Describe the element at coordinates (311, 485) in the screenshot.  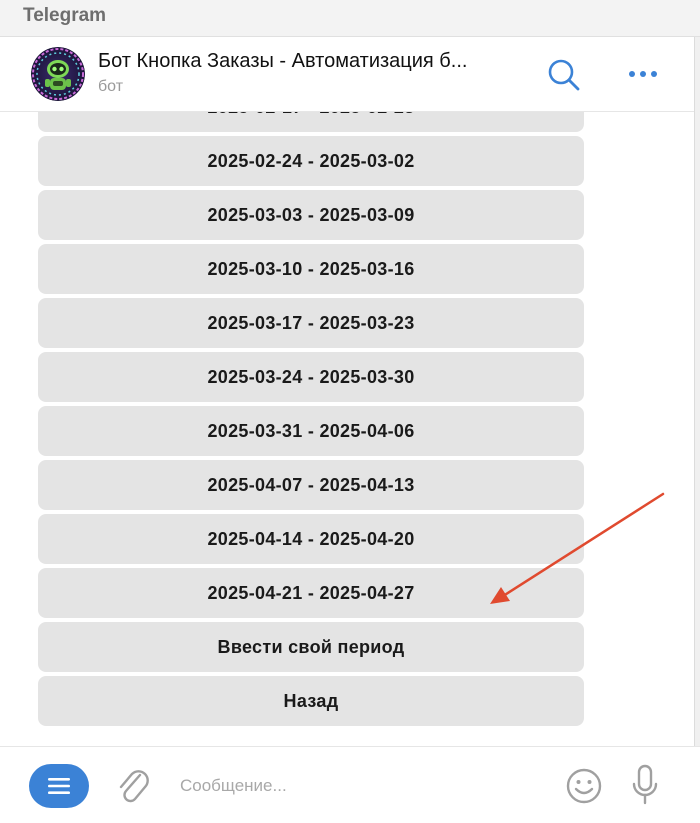
I see `keyboard-button-period: 2025-04-07 - 2025-04-13` at that location.